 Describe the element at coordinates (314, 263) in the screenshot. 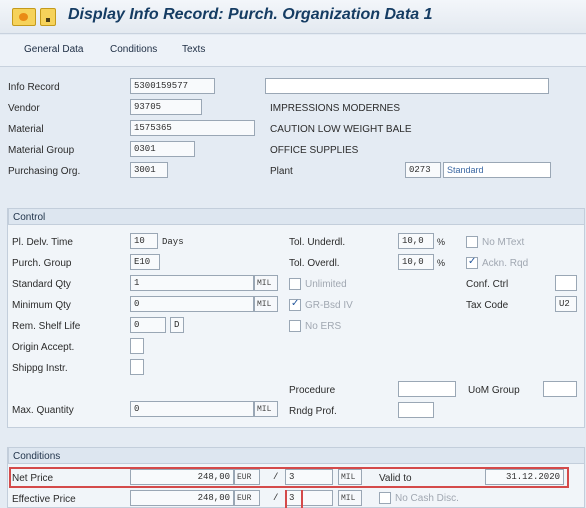

I see `tol-overdl-label: Tol. Overdl.` at that location.